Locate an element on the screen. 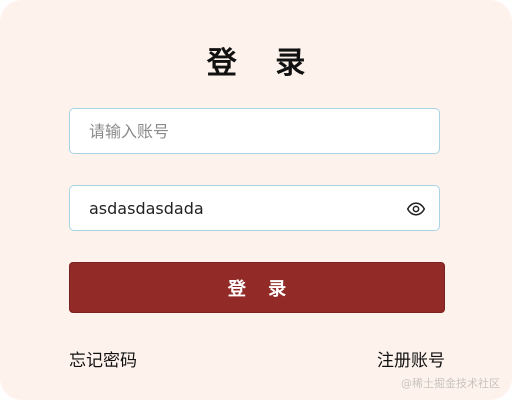 Image resolution: width=512 pixels, height=400 pixels. watermark: @稀土掘金技术社区 is located at coordinates (450, 383).